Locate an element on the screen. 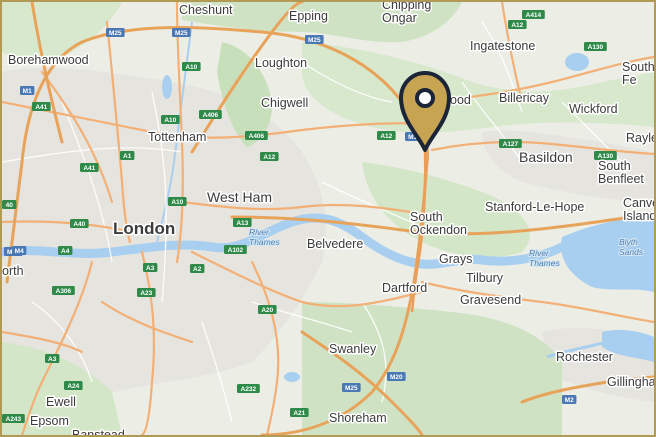  road-shield-m4: M4 is located at coordinates (19, 250).